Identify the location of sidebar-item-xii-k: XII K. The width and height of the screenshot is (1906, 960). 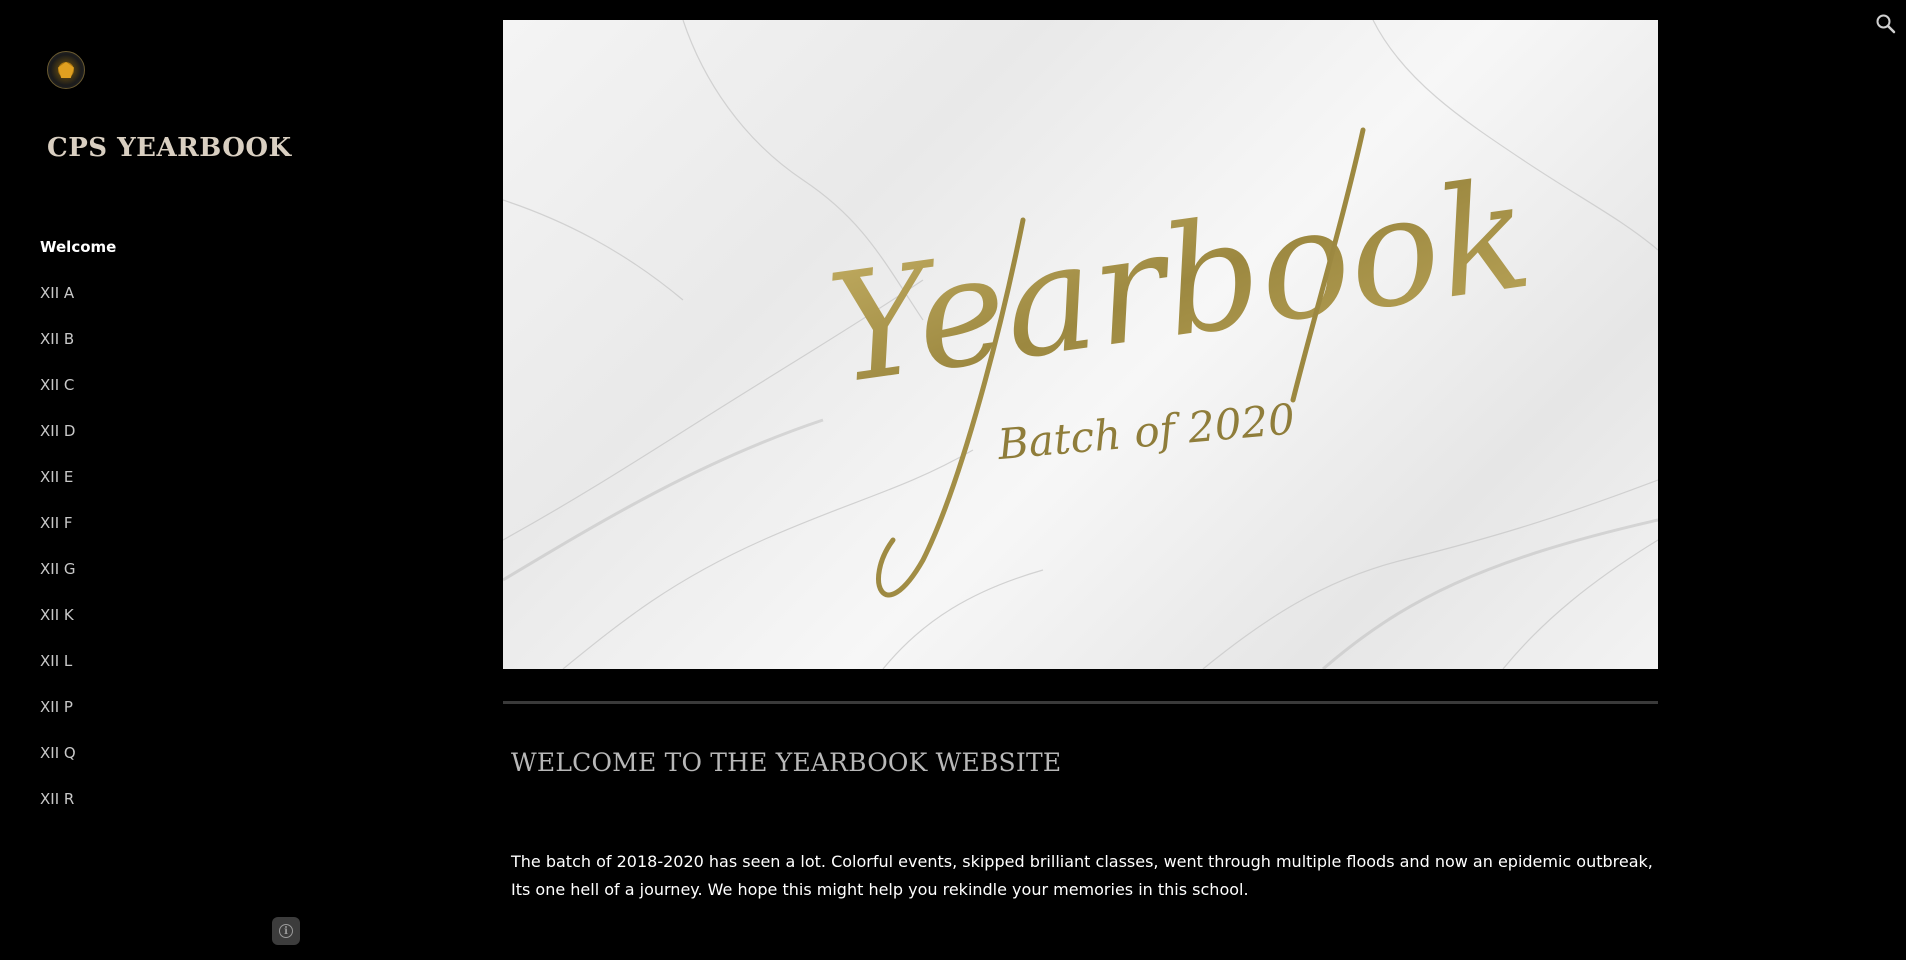
(78, 623).